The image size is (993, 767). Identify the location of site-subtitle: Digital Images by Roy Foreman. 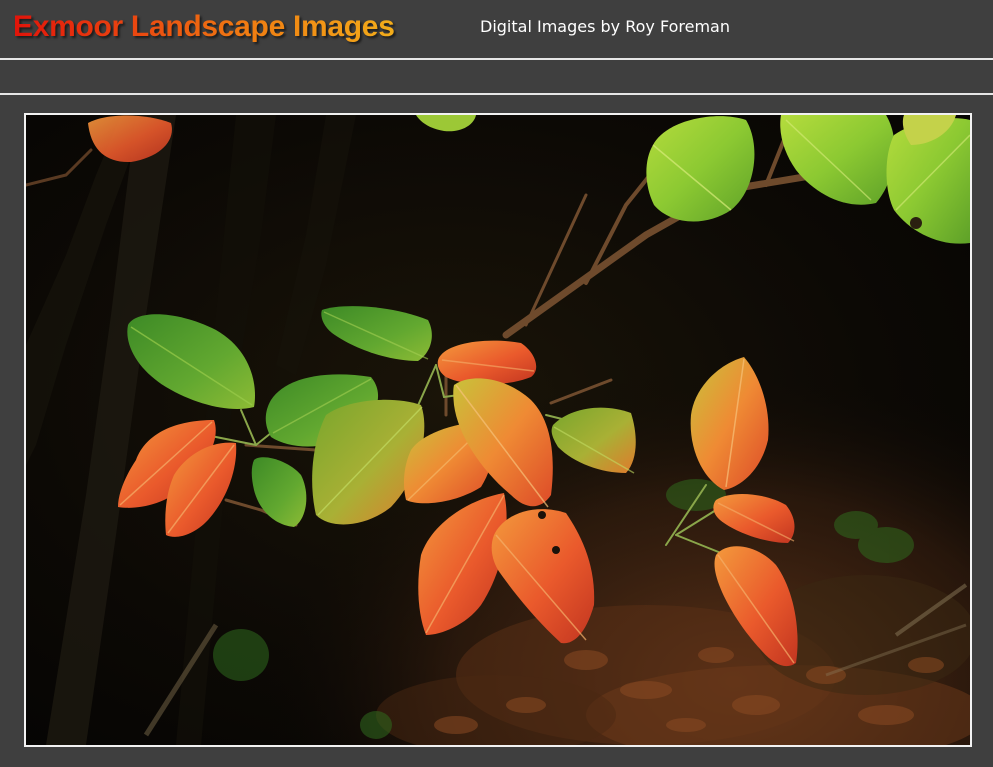
(605, 26).